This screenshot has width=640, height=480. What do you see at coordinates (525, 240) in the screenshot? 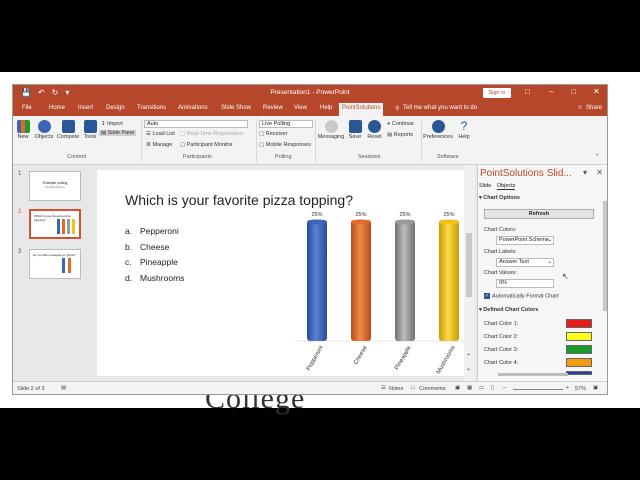
I see `chart-colors-select: PowerPoint Scheme ⌄` at bounding box center [525, 240].